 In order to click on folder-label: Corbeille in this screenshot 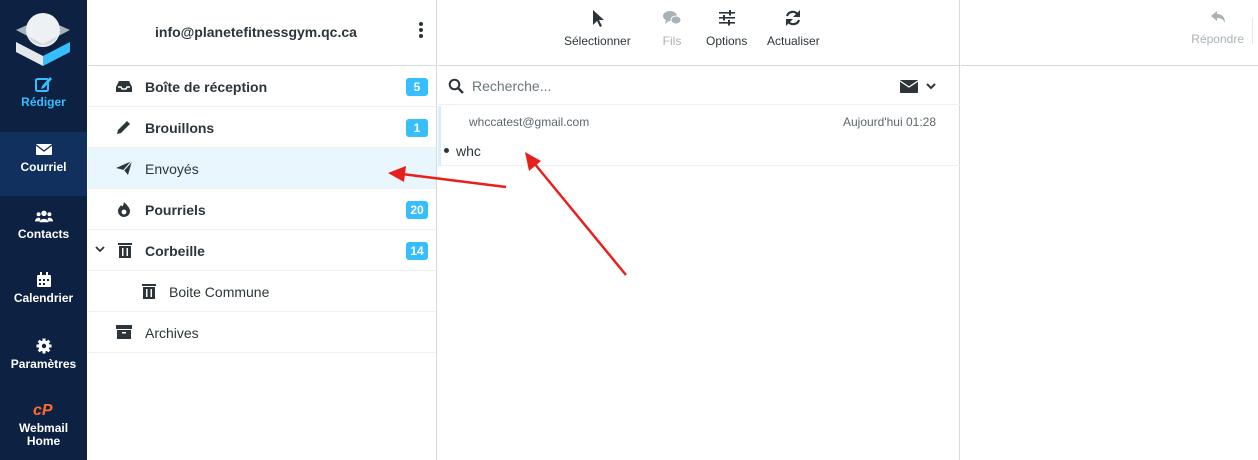, I will do `click(175, 251)`.